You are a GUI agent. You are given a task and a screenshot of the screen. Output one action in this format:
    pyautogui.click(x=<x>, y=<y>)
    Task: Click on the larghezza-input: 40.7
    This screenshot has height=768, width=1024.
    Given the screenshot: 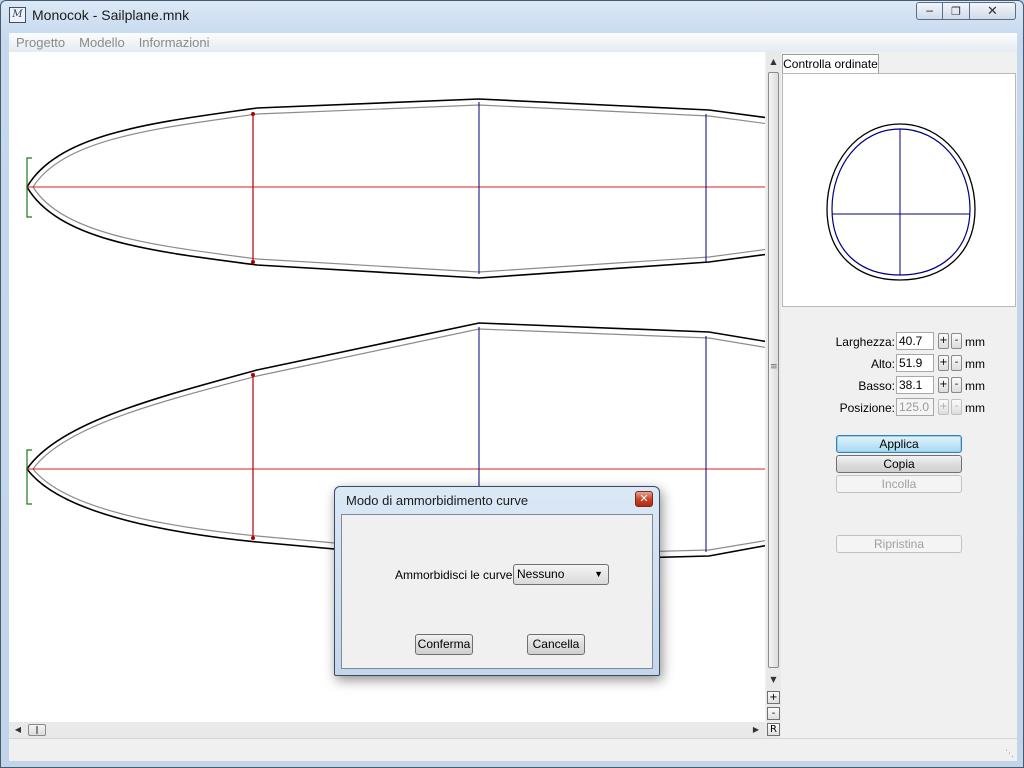 What is the action you would take?
    pyautogui.click(x=915, y=341)
    